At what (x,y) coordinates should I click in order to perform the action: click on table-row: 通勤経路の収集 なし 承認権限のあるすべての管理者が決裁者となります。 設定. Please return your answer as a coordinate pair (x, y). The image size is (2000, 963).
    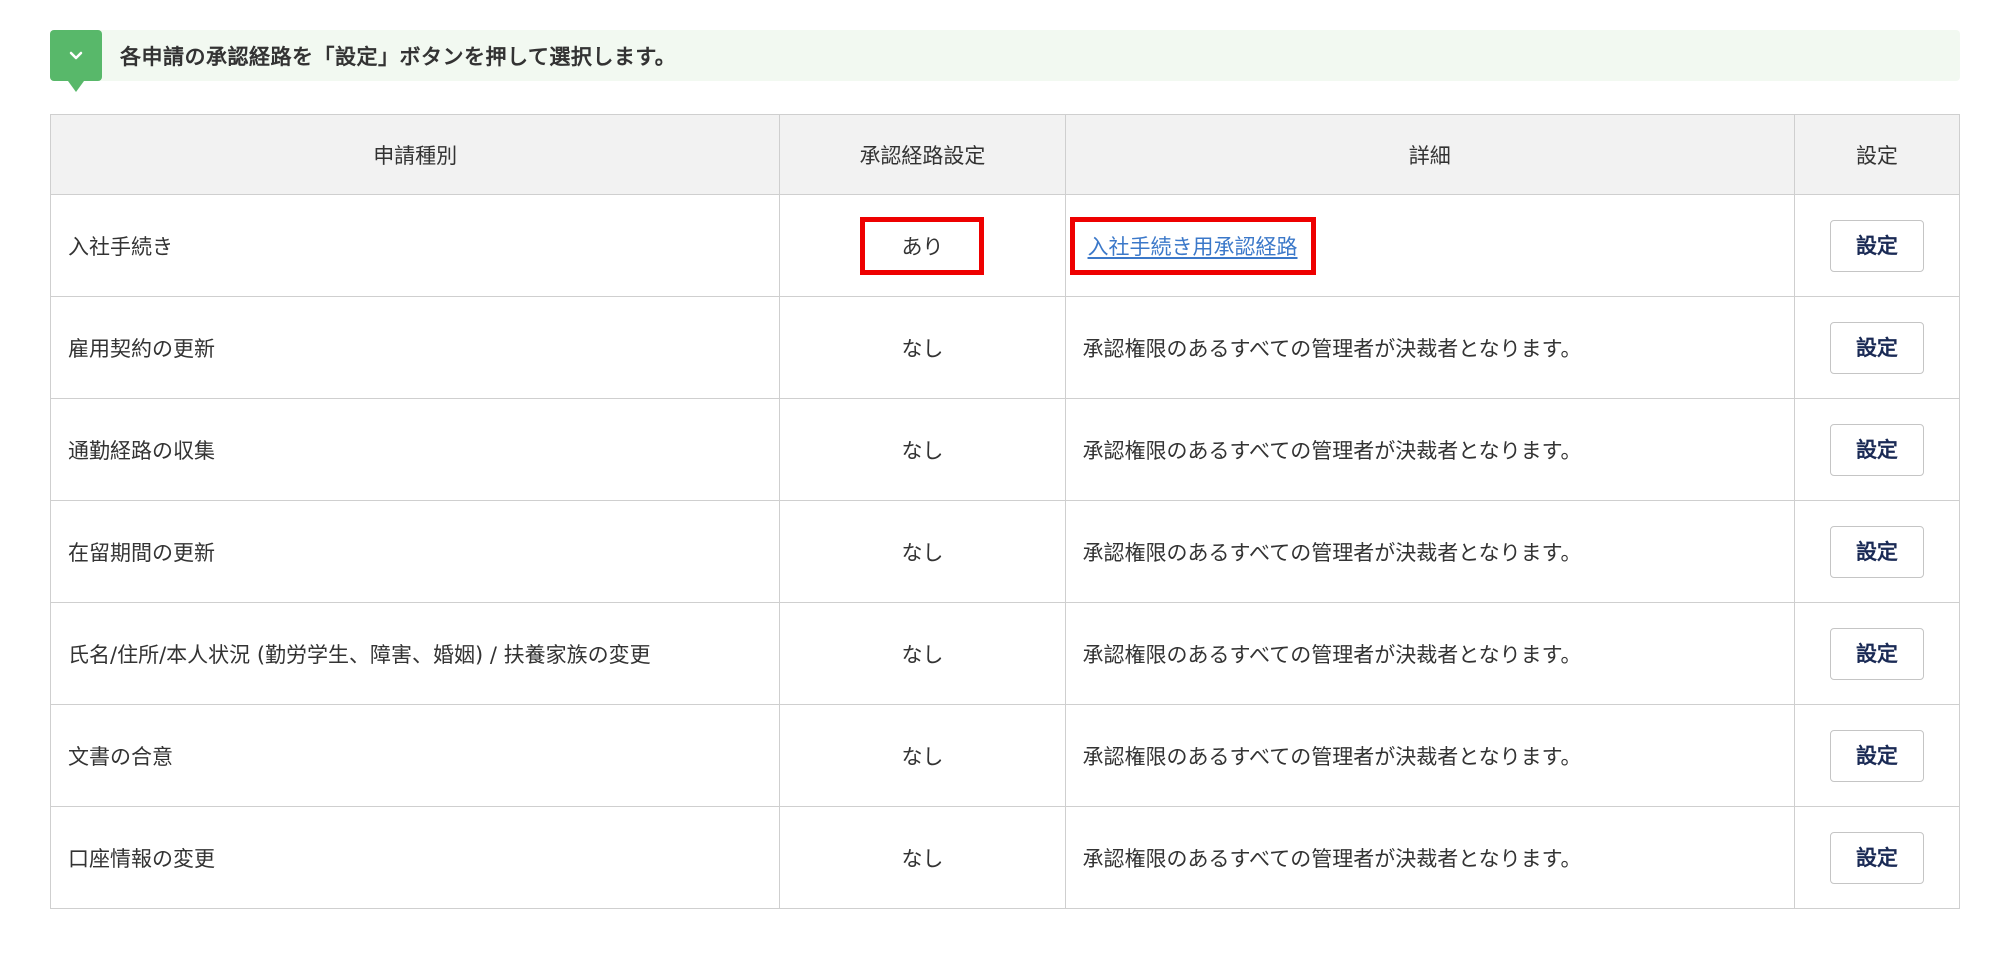
    Looking at the image, I should click on (1005, 449).